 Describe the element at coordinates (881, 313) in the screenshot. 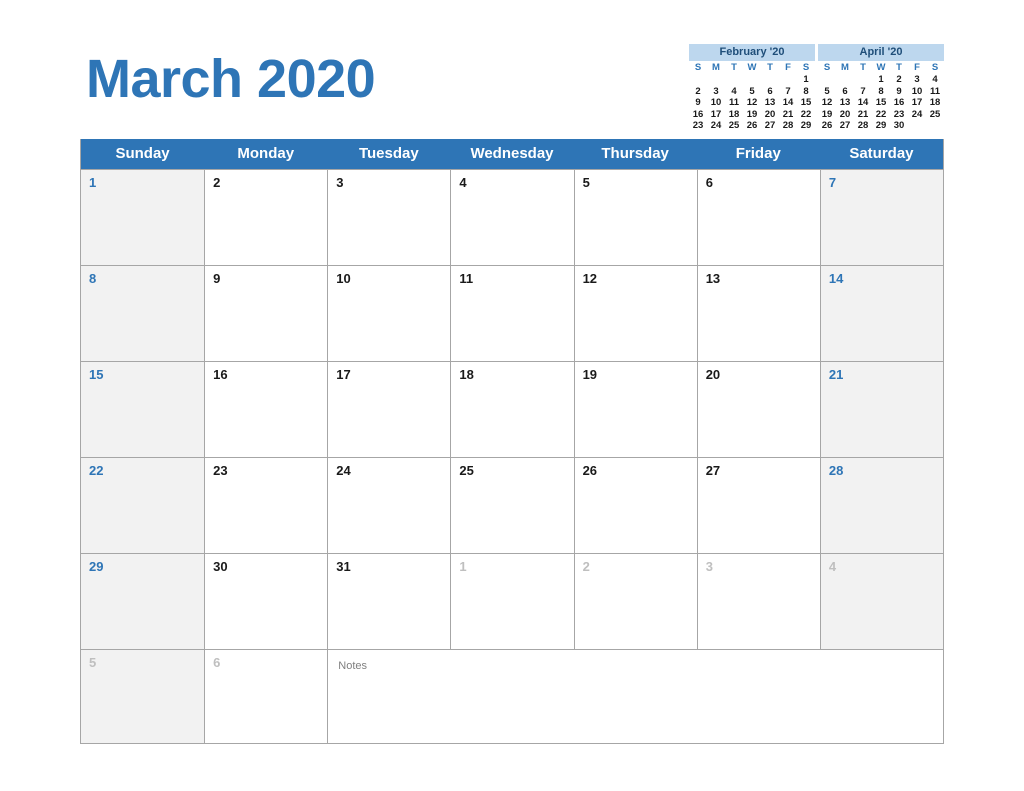

I see `calendar-day-cell: 14` at that location.